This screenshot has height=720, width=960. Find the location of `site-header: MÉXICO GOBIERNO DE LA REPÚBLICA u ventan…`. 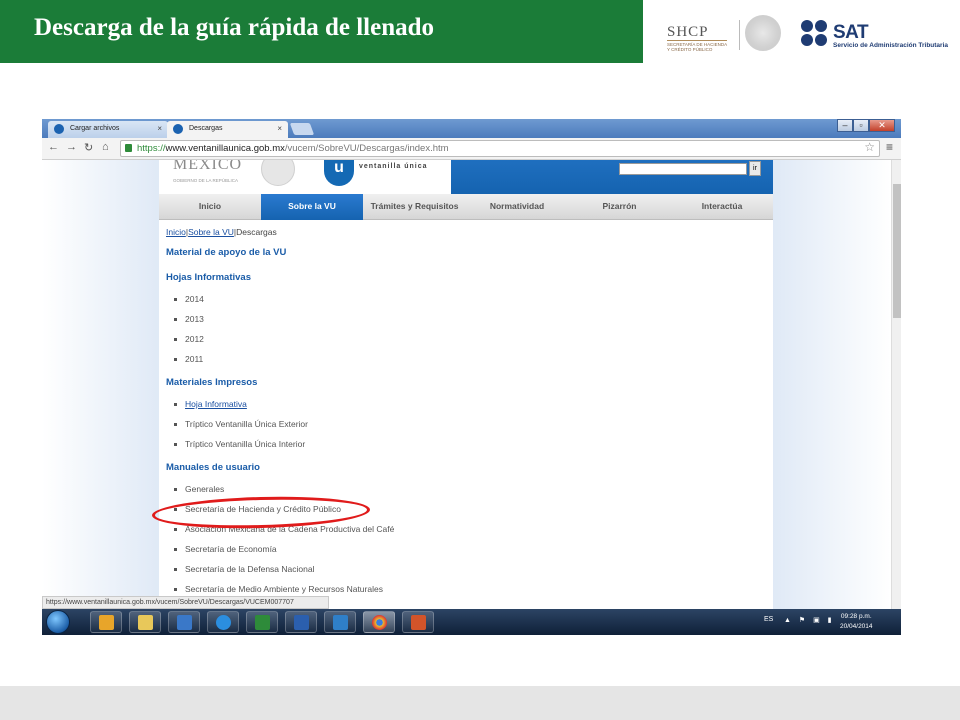

site-header: MÉXICO GOBIERNO DE LA REPÚBLICA u ventan… is located at coordinates (466, 177).